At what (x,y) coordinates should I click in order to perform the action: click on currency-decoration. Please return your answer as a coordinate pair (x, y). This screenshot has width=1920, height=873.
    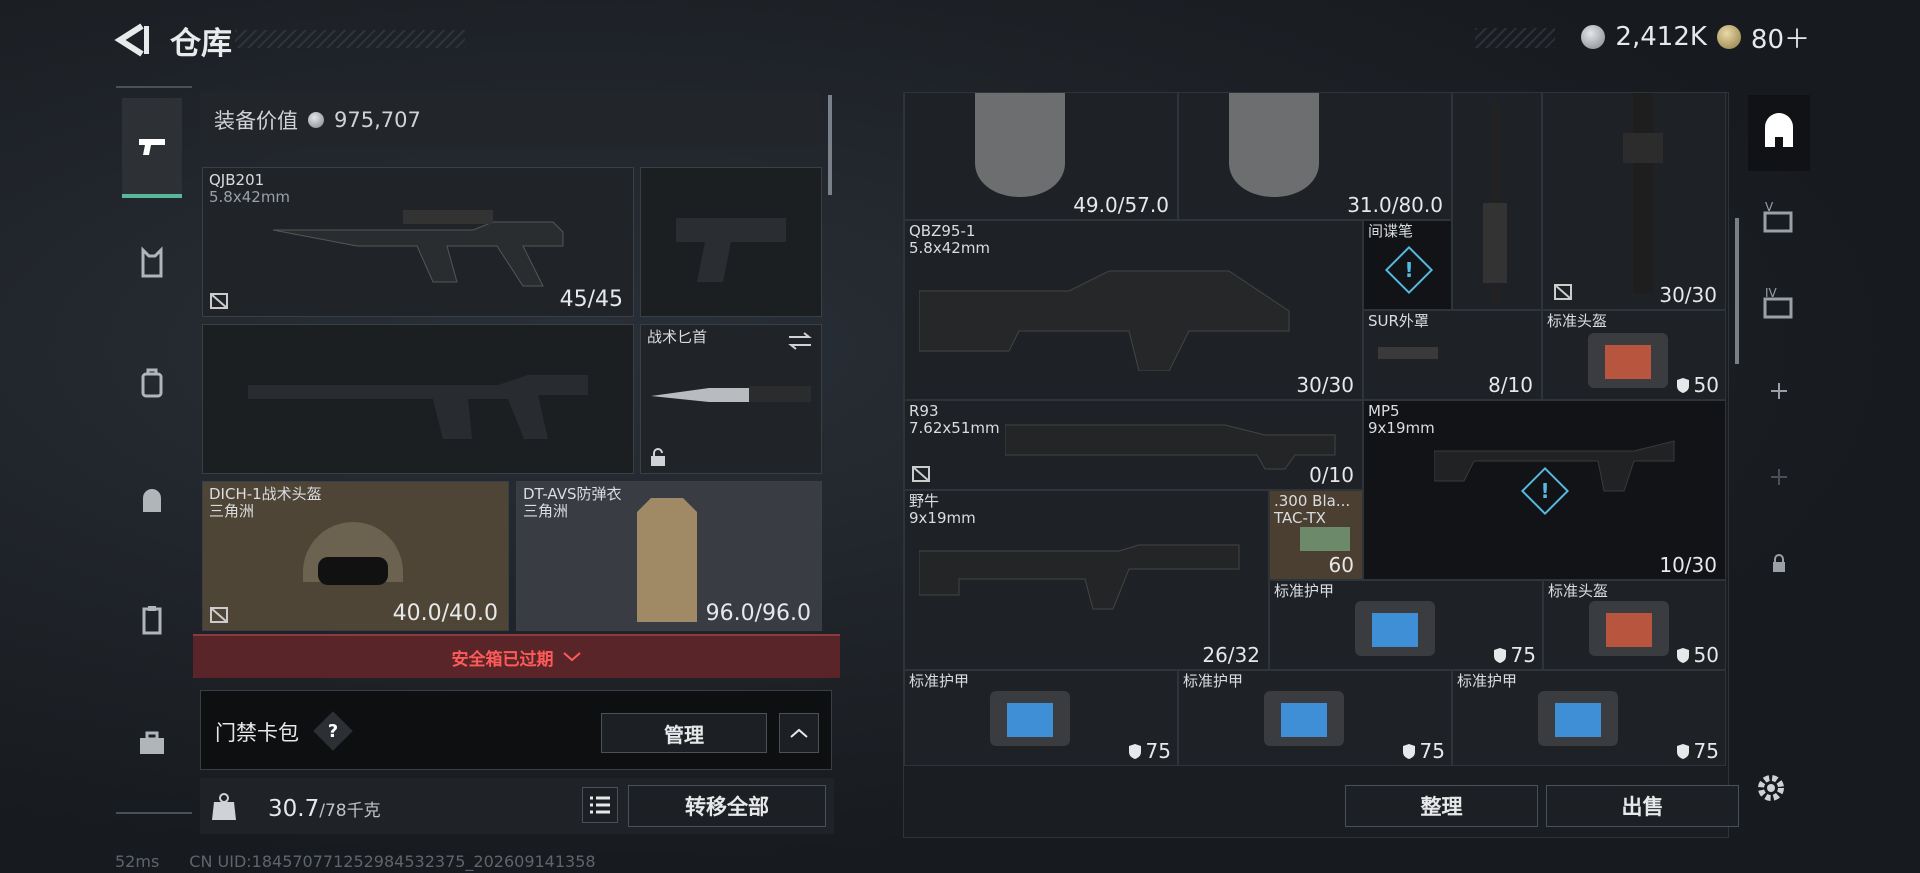
    Looking at the image, I should click on (1515, 38).